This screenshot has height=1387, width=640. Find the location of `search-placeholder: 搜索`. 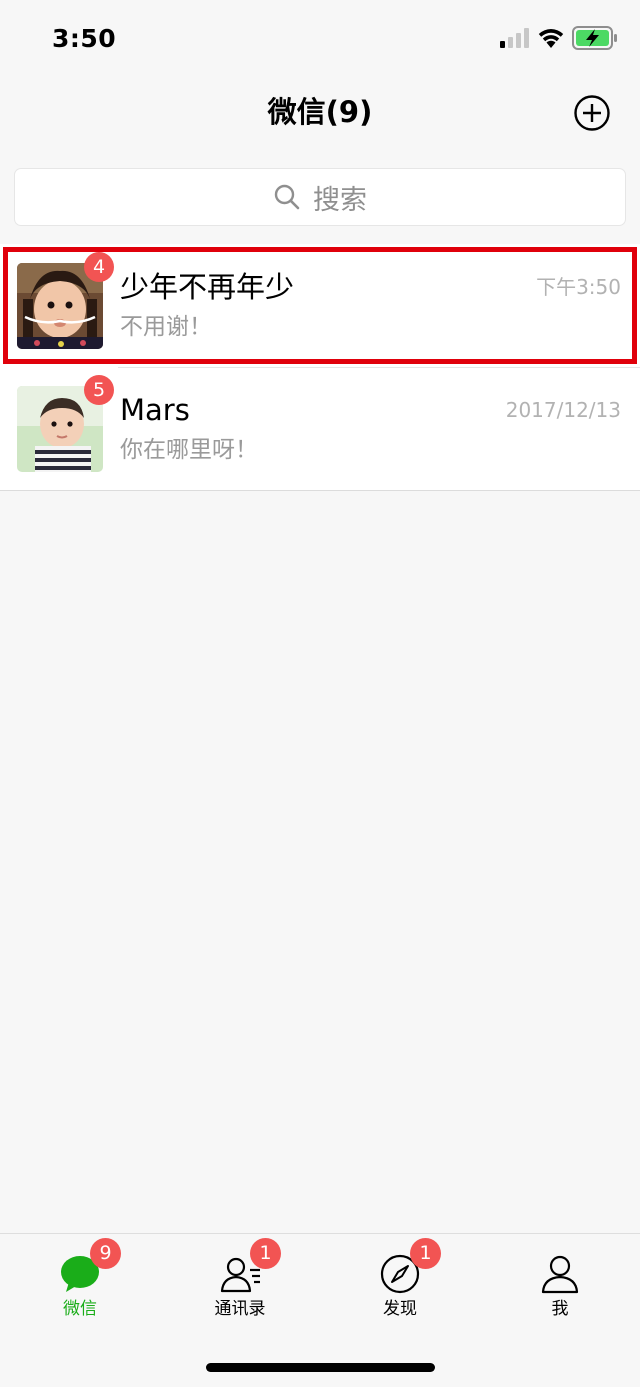

search-placeholder: 搜索 is located at coordinates (340, 200).